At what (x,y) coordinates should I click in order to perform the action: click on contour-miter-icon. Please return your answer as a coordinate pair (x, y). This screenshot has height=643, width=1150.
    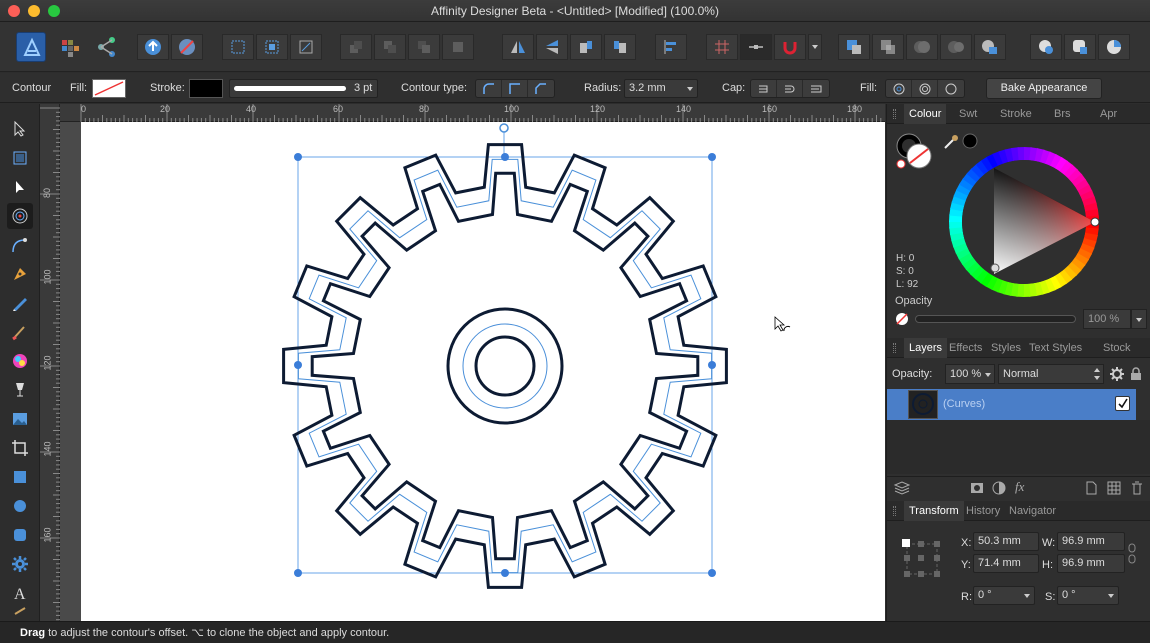
    Looking at the image, I should click on (515, 88).